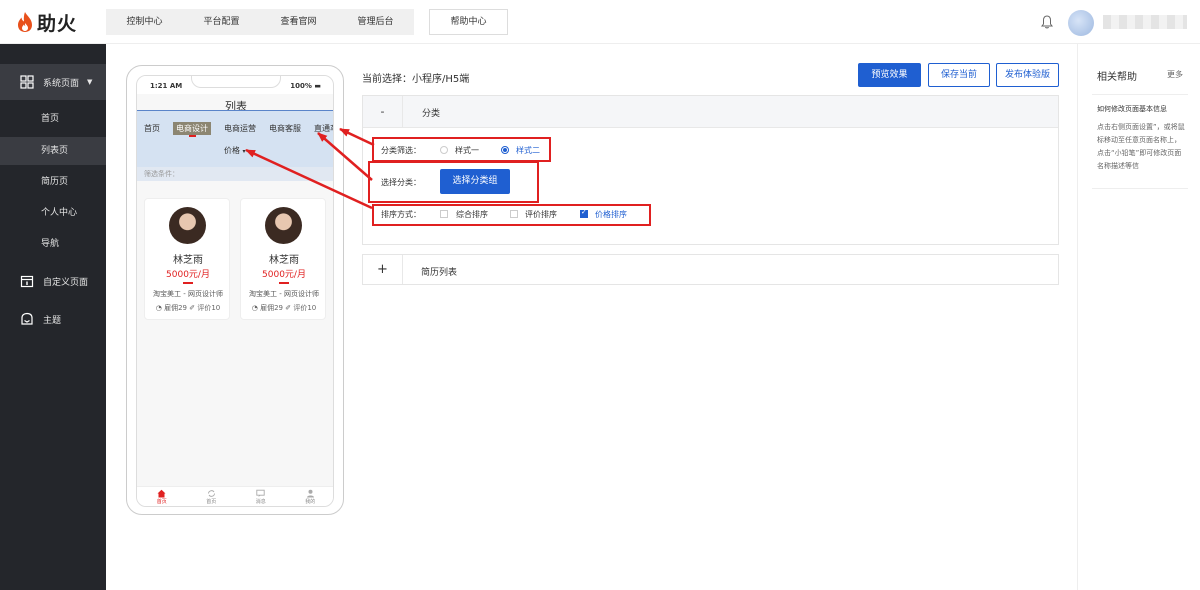 Image resolution: width=1200 pixels, height=590 pixels. What do you see at coordinates (152, 129) in the screenshot?
I see `category-tab-home: 首页` at bounding box center [152, 129].